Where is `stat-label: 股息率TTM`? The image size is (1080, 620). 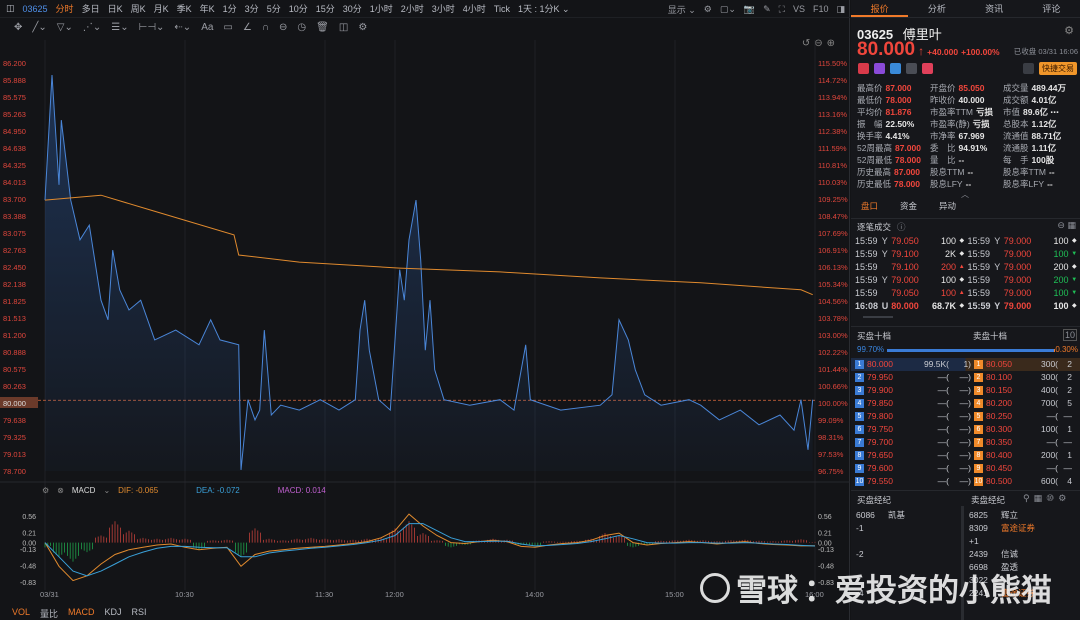 stat-label: 股息率TTM is located at coordinates (1024, 172).